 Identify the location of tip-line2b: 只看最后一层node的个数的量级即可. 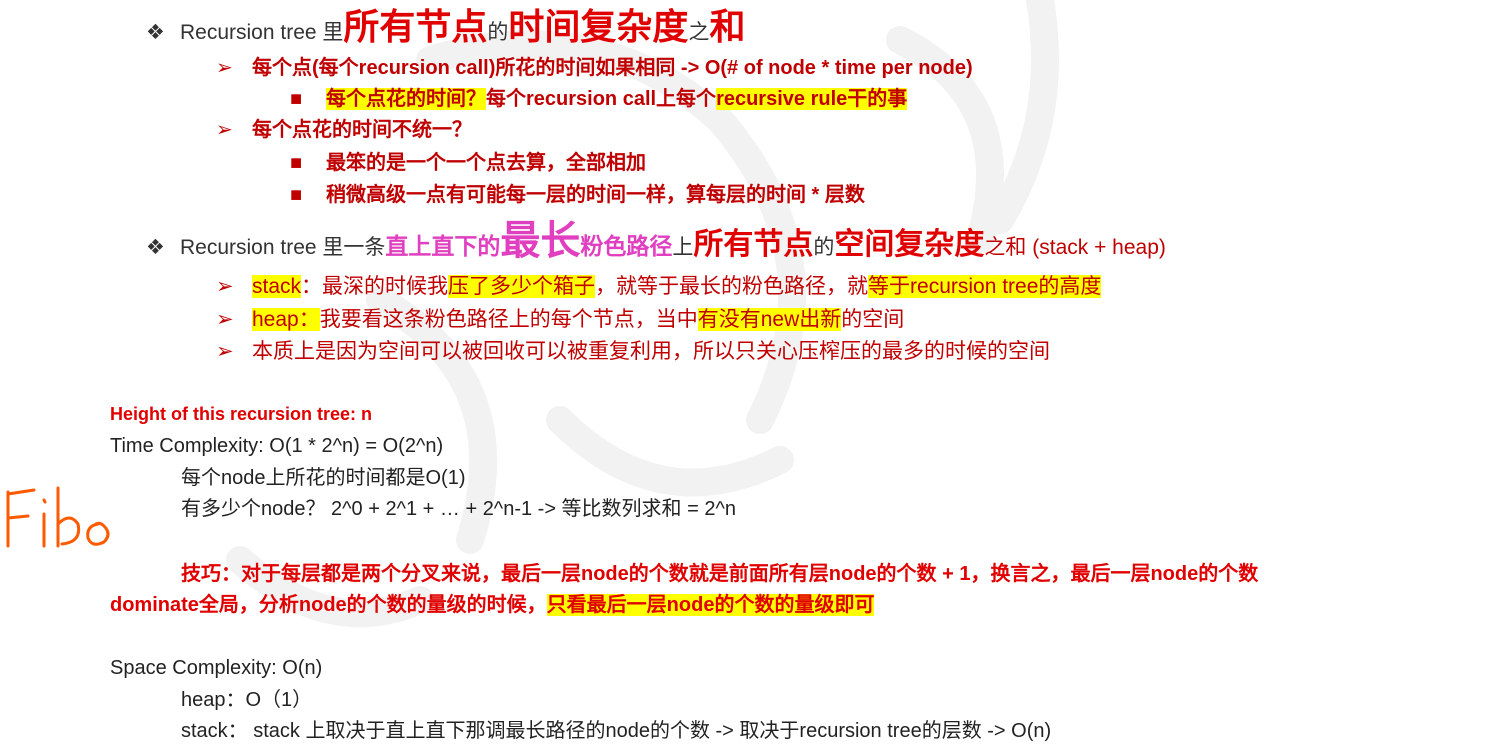
(710, 605).